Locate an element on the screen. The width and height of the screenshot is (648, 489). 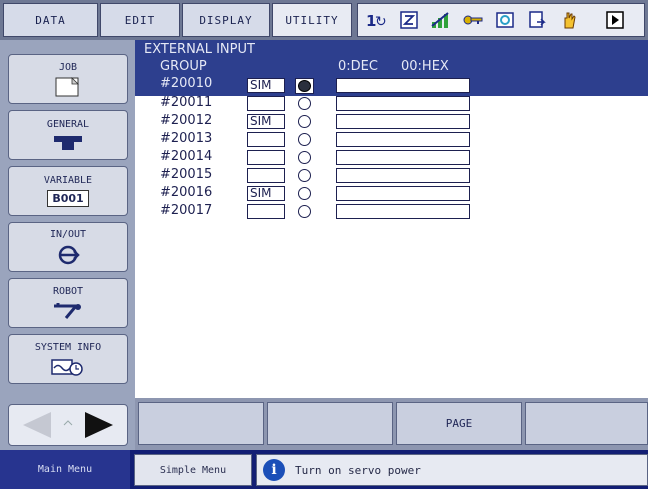
sidebar-item-label: IN/OUT is located at coordinates (68, 234).